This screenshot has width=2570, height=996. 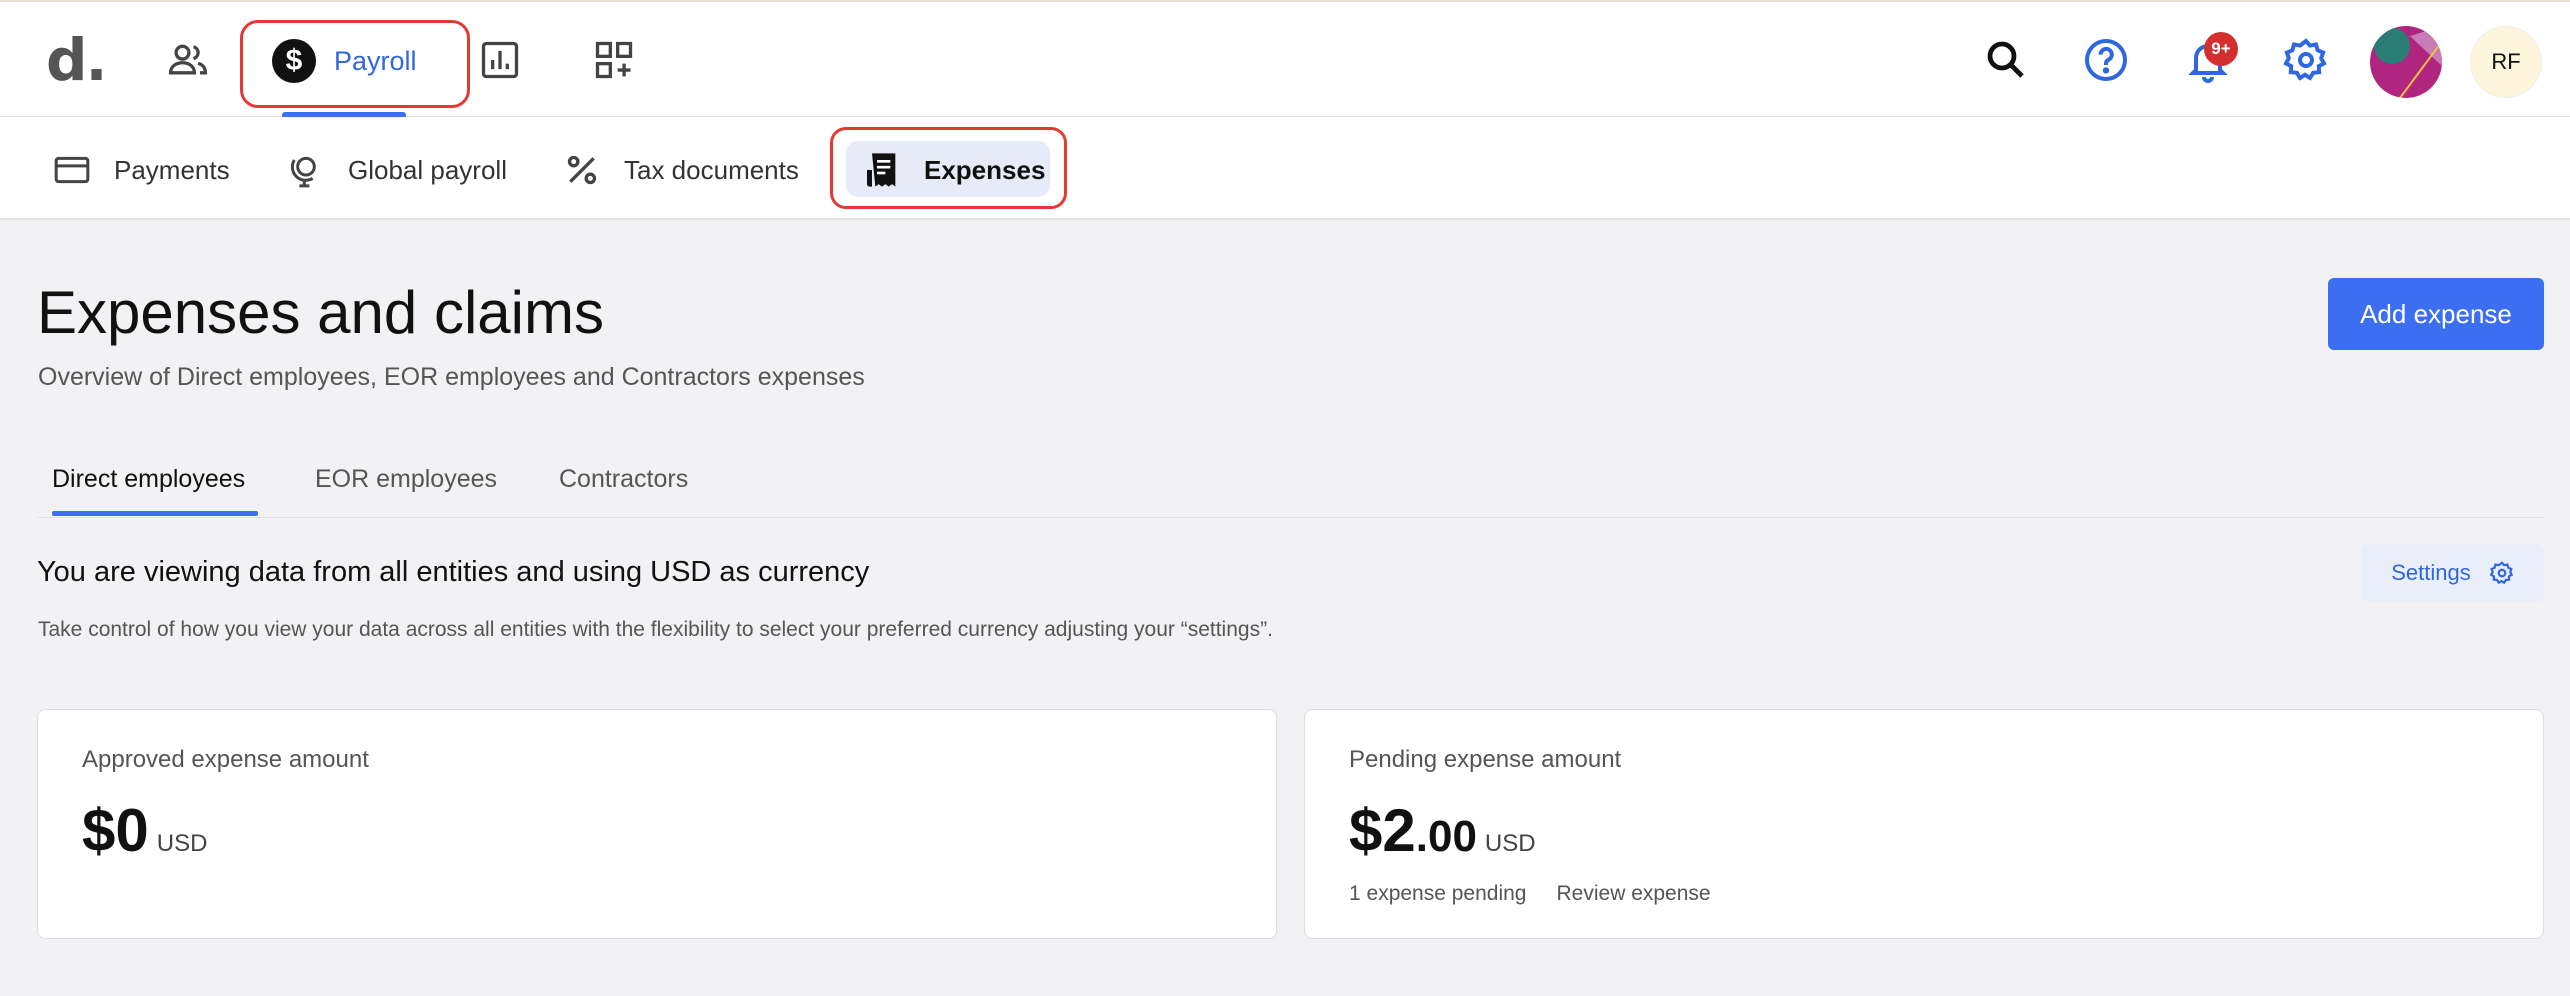 What do you see at coordinates (985, 169) in the screenshot?
I see `subnav-item-label: Expenses` at bounding box center [985, 169].